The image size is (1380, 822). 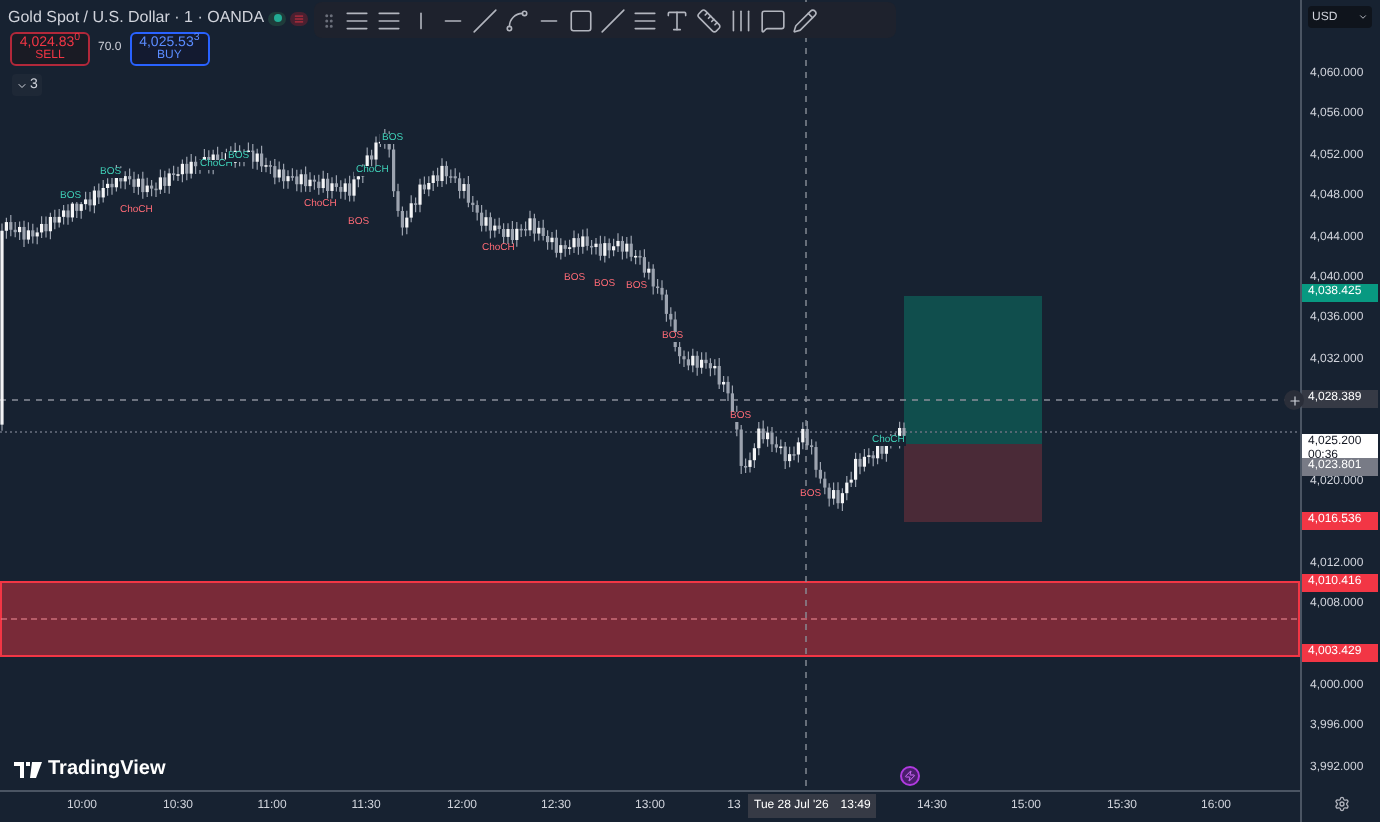 I want to click on symbol-title: Gold Spot / U.S. Dollar · 1 · OANDA, so click(x=136, y=18).